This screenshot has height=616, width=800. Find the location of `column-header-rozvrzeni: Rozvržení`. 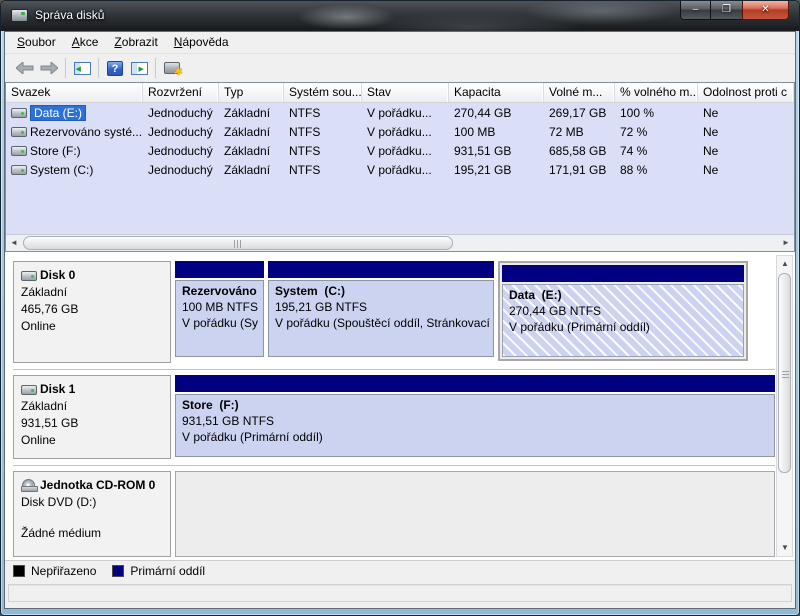

column-header-rozvrzeni: Rozvržení is located at coordinates (181, 92).